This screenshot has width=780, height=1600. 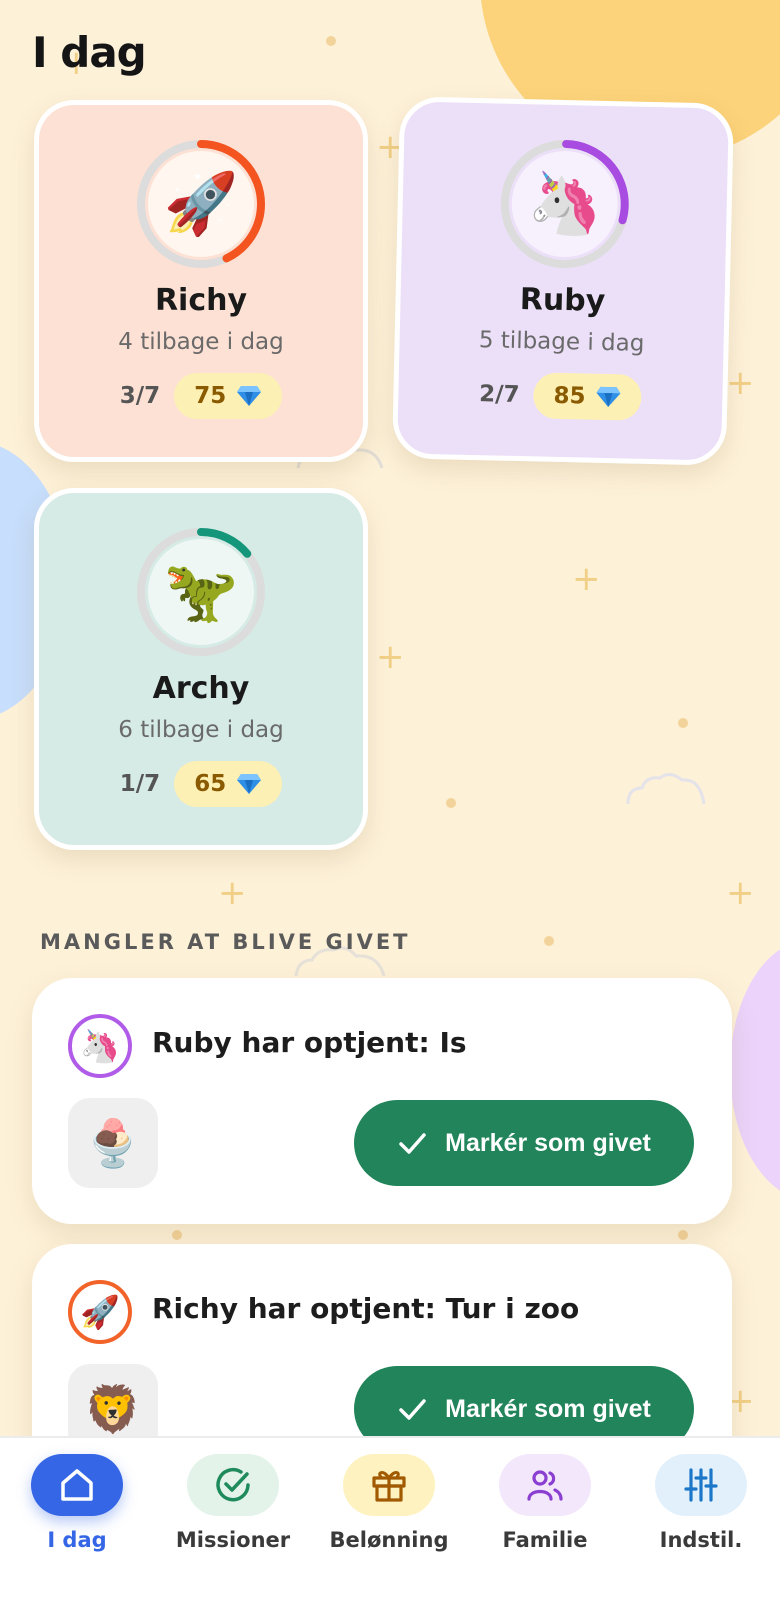 I want to click on progress-ring: 🦄, so click(x=564, y=204).